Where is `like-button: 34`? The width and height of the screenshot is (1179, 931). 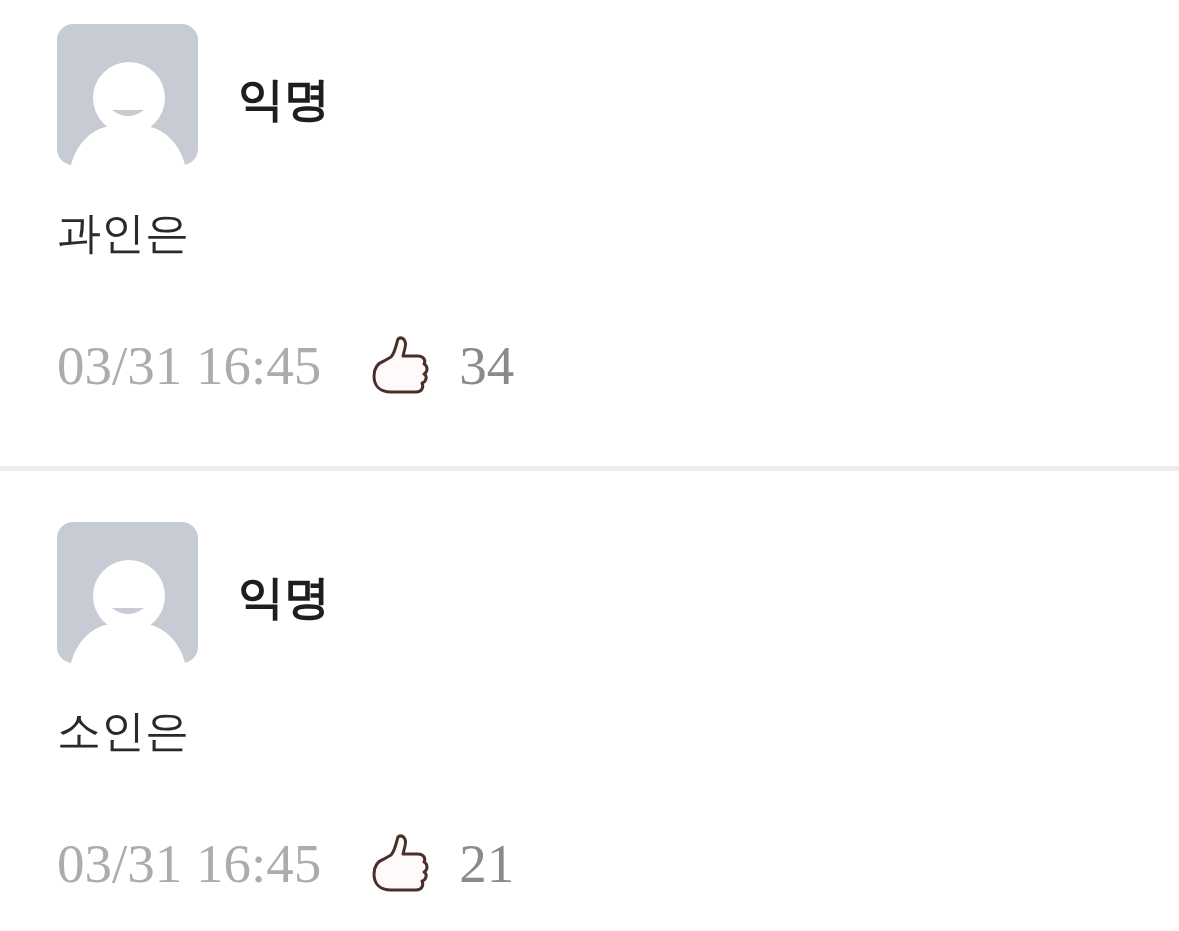
like-button: 34 is located at coordinates (442, 365).